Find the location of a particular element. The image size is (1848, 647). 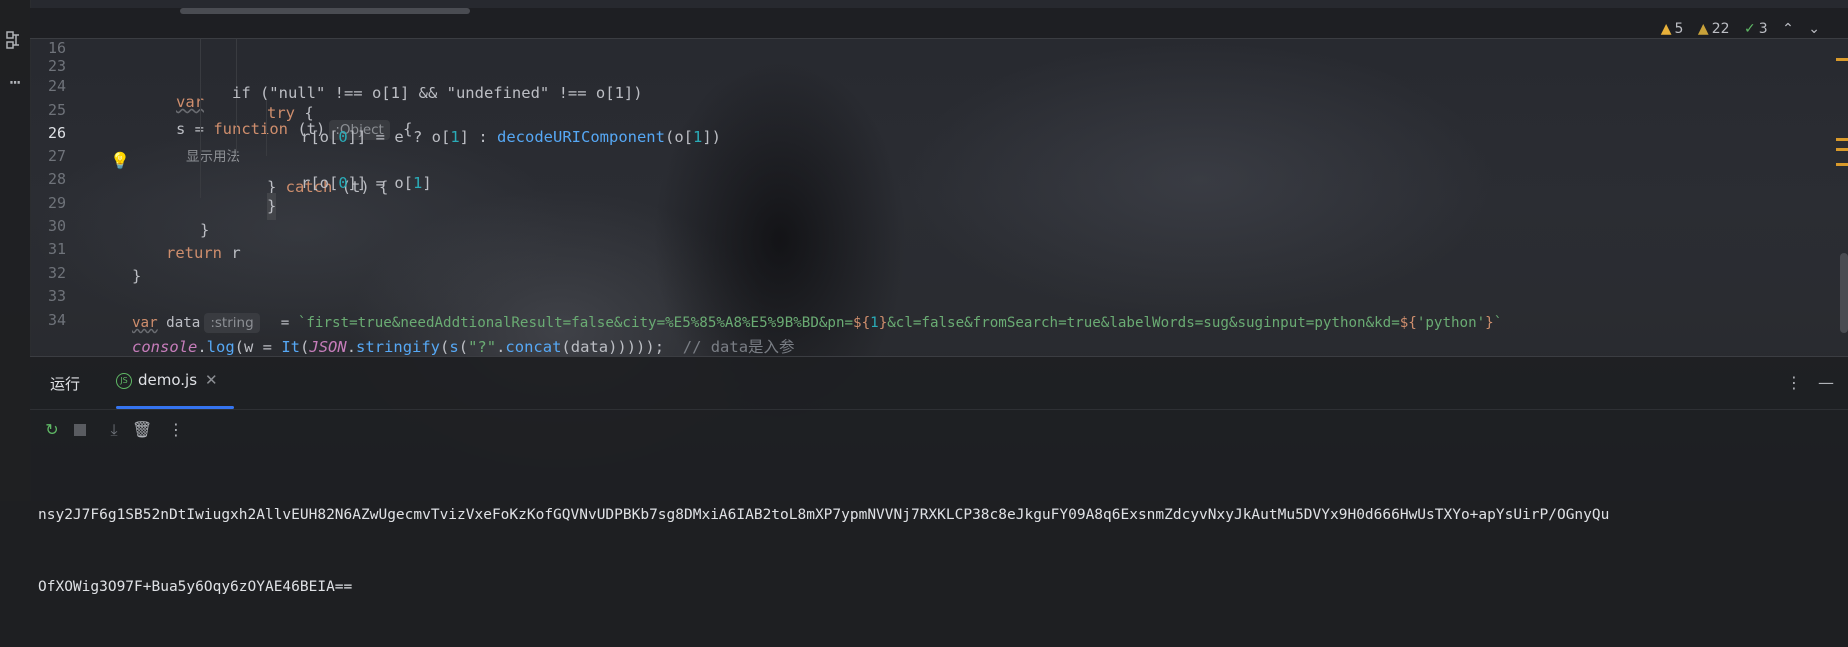

trash-icon: 🗑 is located at coordinates (142, 430).